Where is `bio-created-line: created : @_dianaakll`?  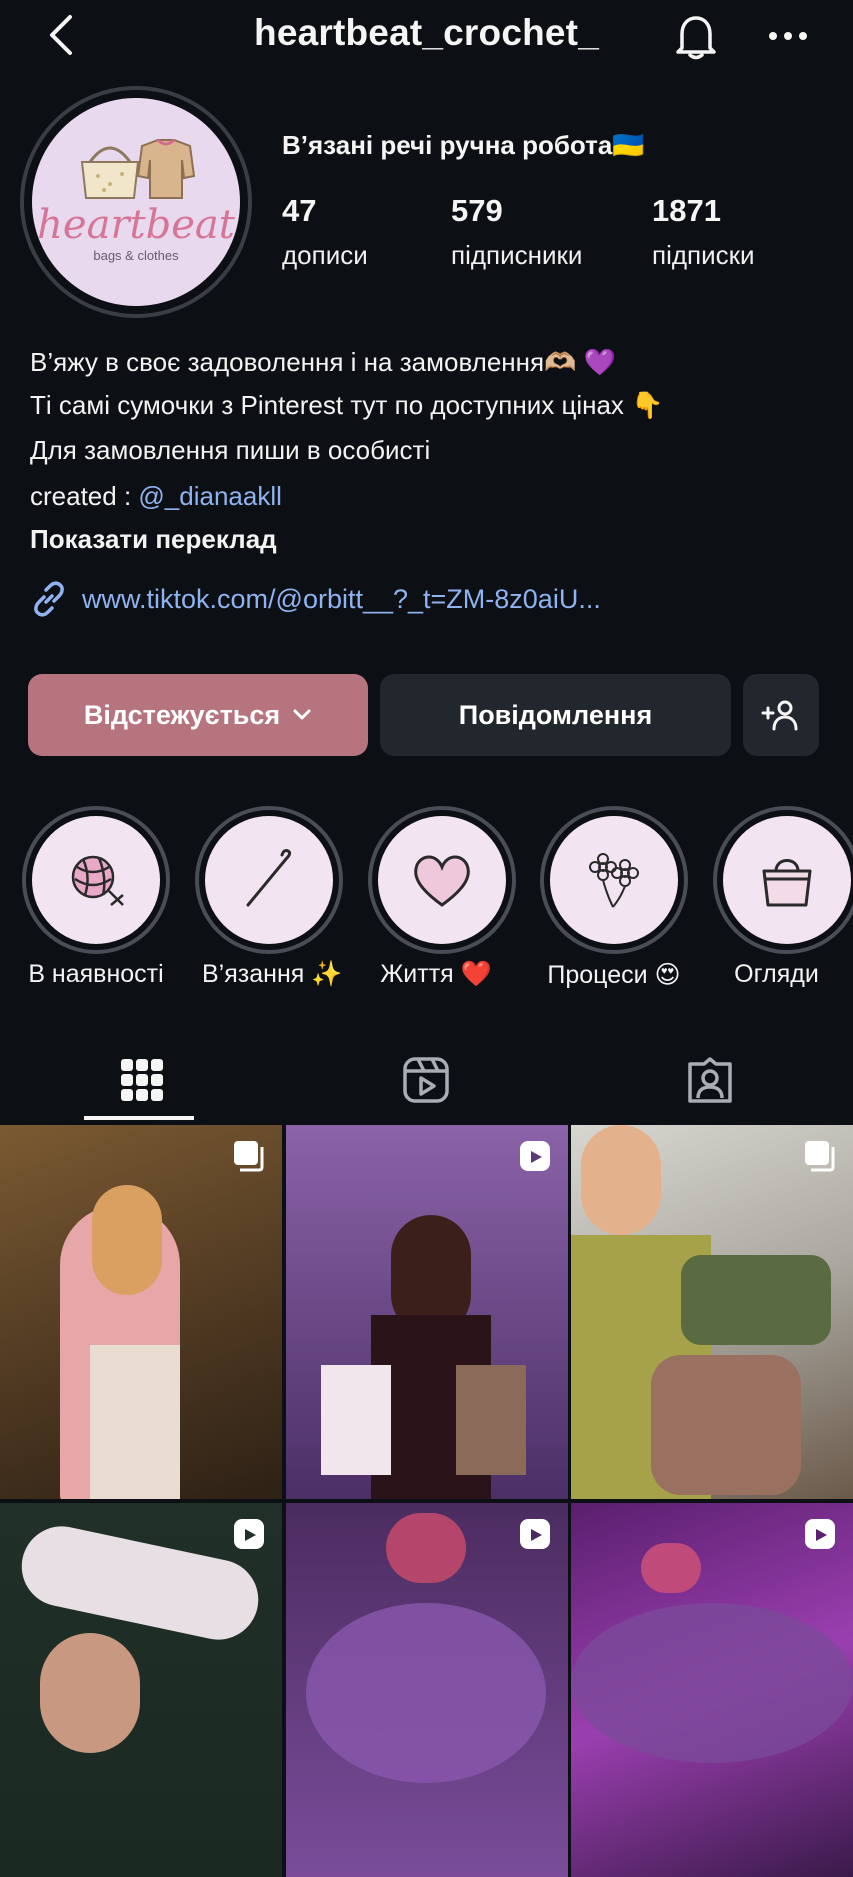 bio-created-line: created : @_dianaakll is located at coordinates (156, 496).